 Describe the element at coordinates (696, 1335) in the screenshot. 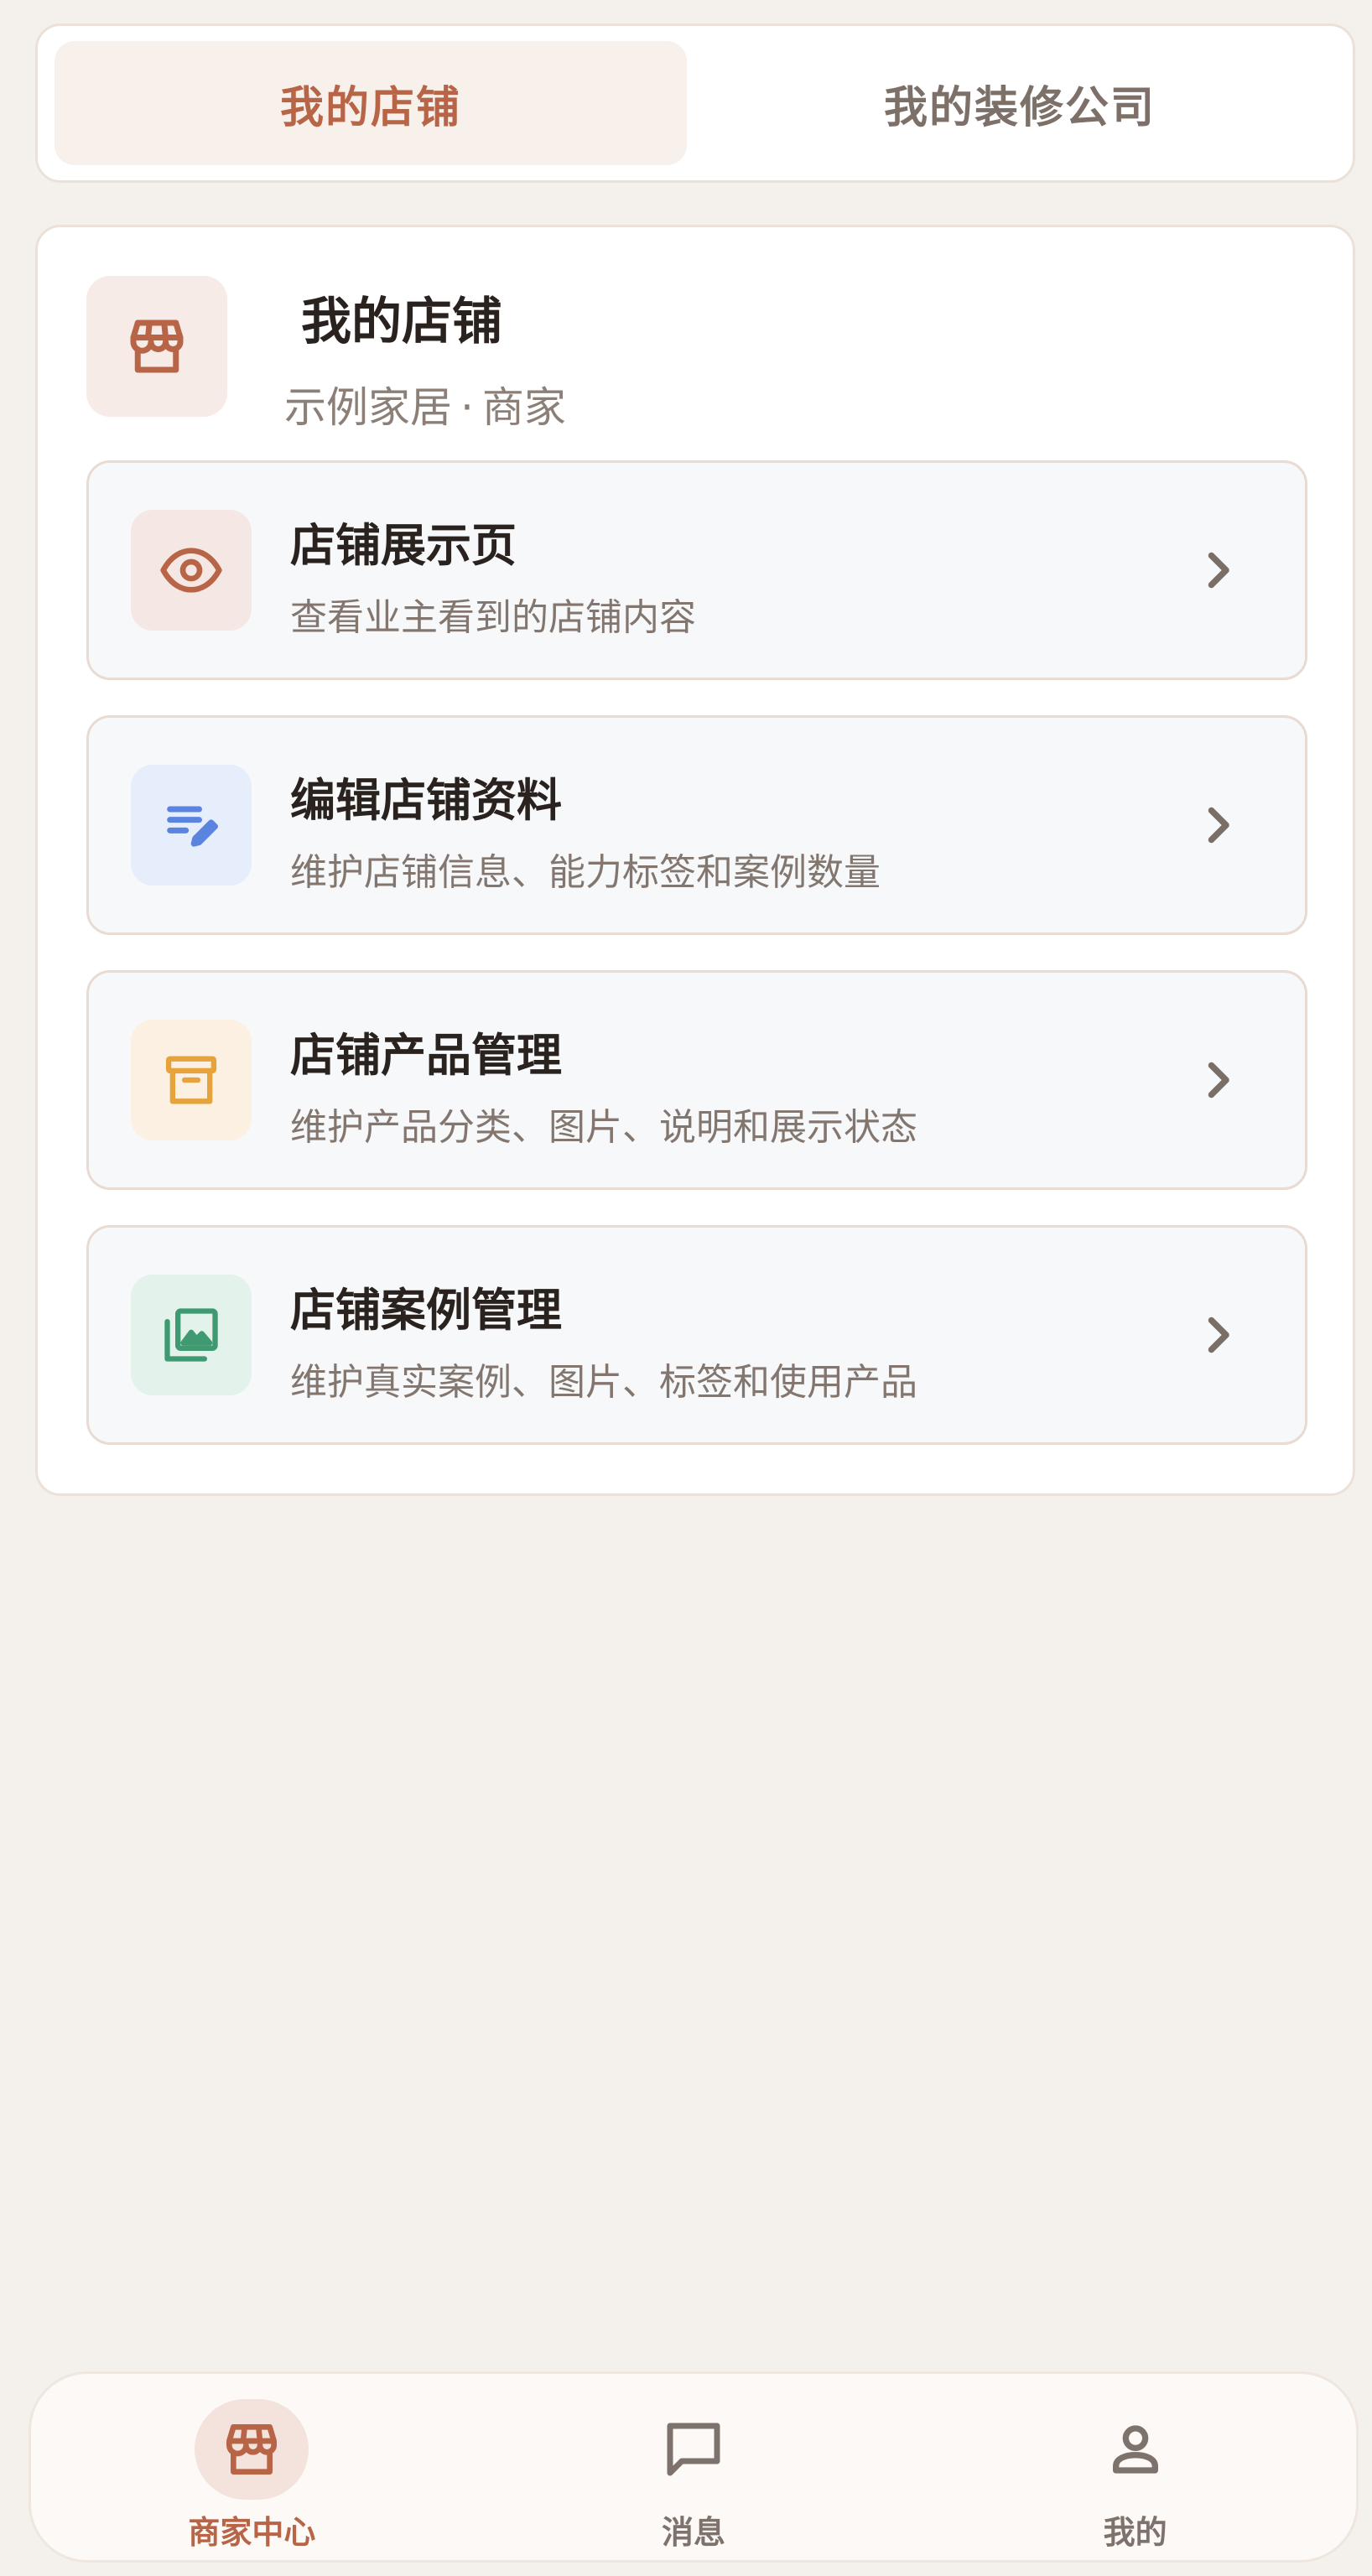

I see `menu-item-case-management: 店铺案例管理 维护真实案例、图片、标签和使用产品` at that location.